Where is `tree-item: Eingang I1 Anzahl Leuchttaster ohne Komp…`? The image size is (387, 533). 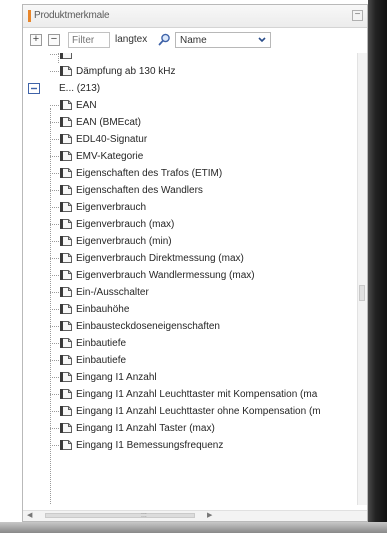
tree-item: Eingang I1 Anzahl Leuchttaster ohne Komp… is located at coordinates (191, 411).